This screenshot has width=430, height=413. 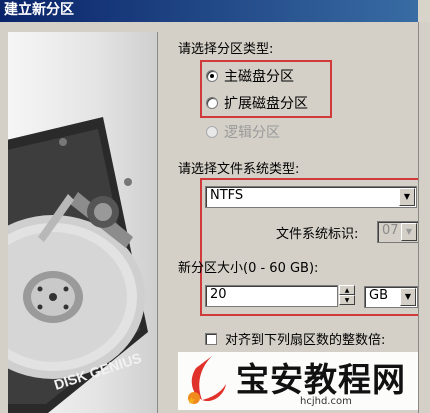 I want to click on filesystem-type-label: 请选择文件系统类型:, so click(x=239, y=169).